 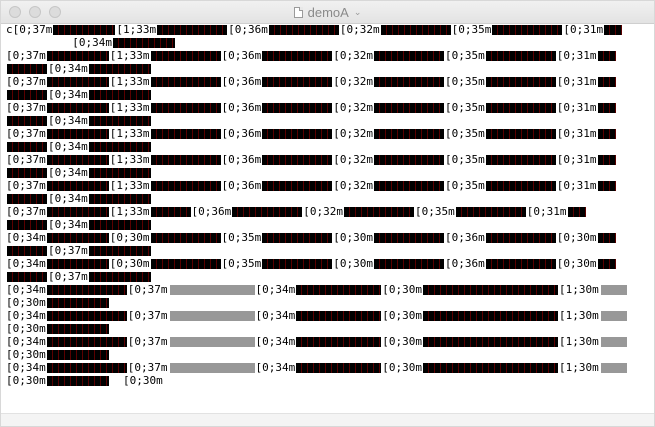 What do you see at coordinates (29, 29) in the screenshot?
I see `ansi-code-text: c[0;37m` at bounding box center [29, 29].